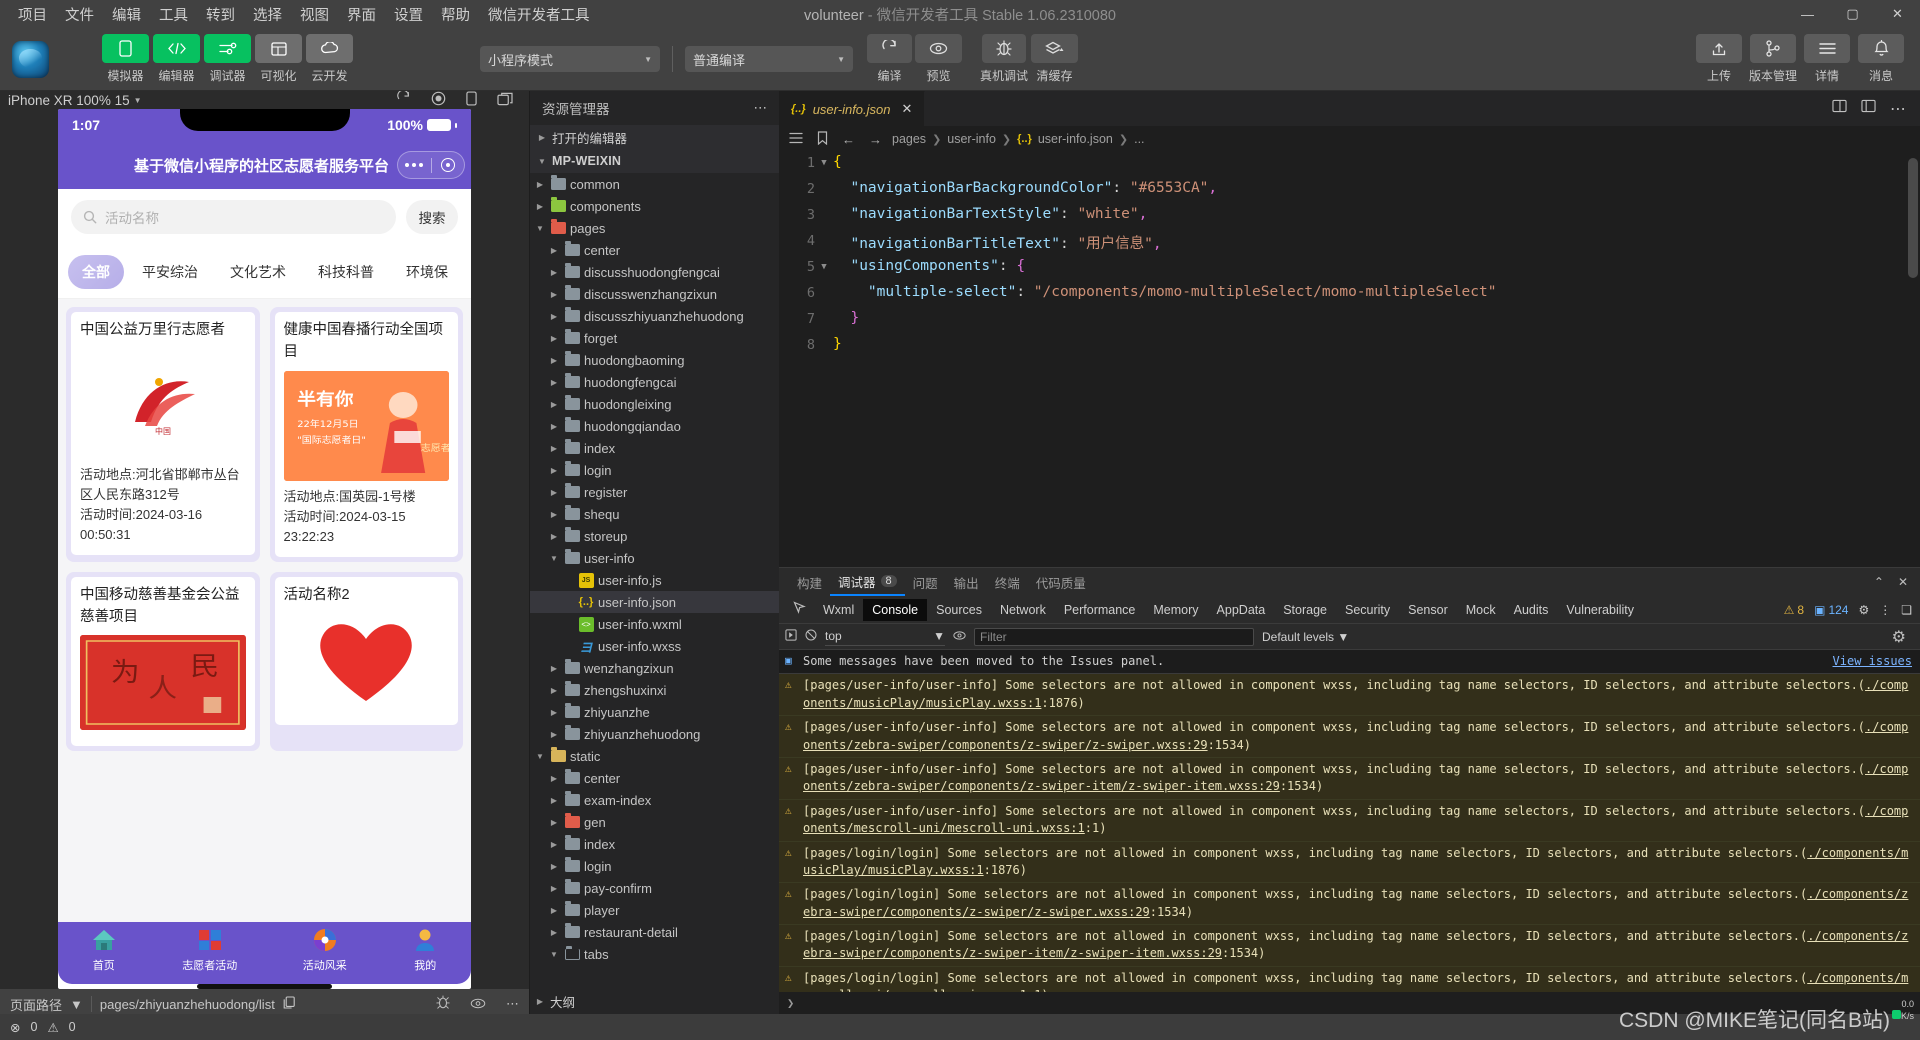 This screenshot has height=1040, width=1920. I want to click on compile-select: 普通编译 ▼, so click(769, 59).